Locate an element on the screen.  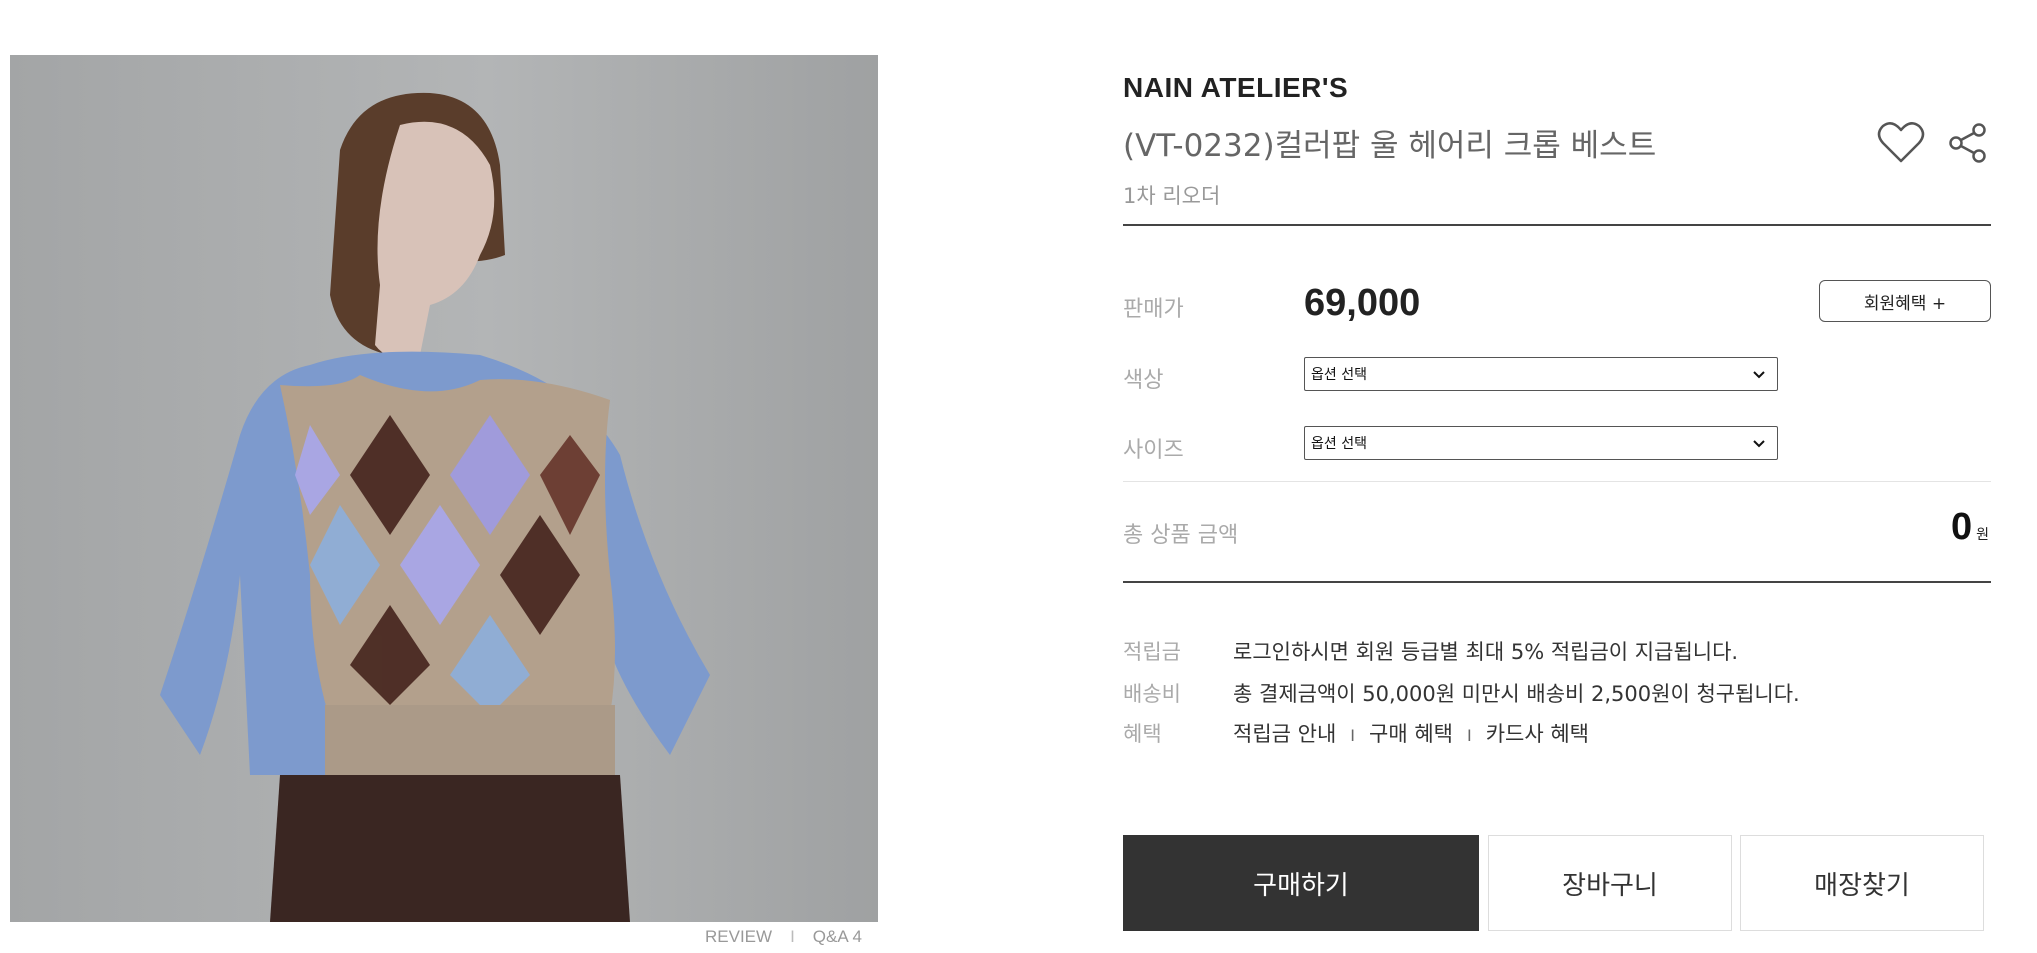
size-label: 사이즈 is located at coordinates (1153, 450).